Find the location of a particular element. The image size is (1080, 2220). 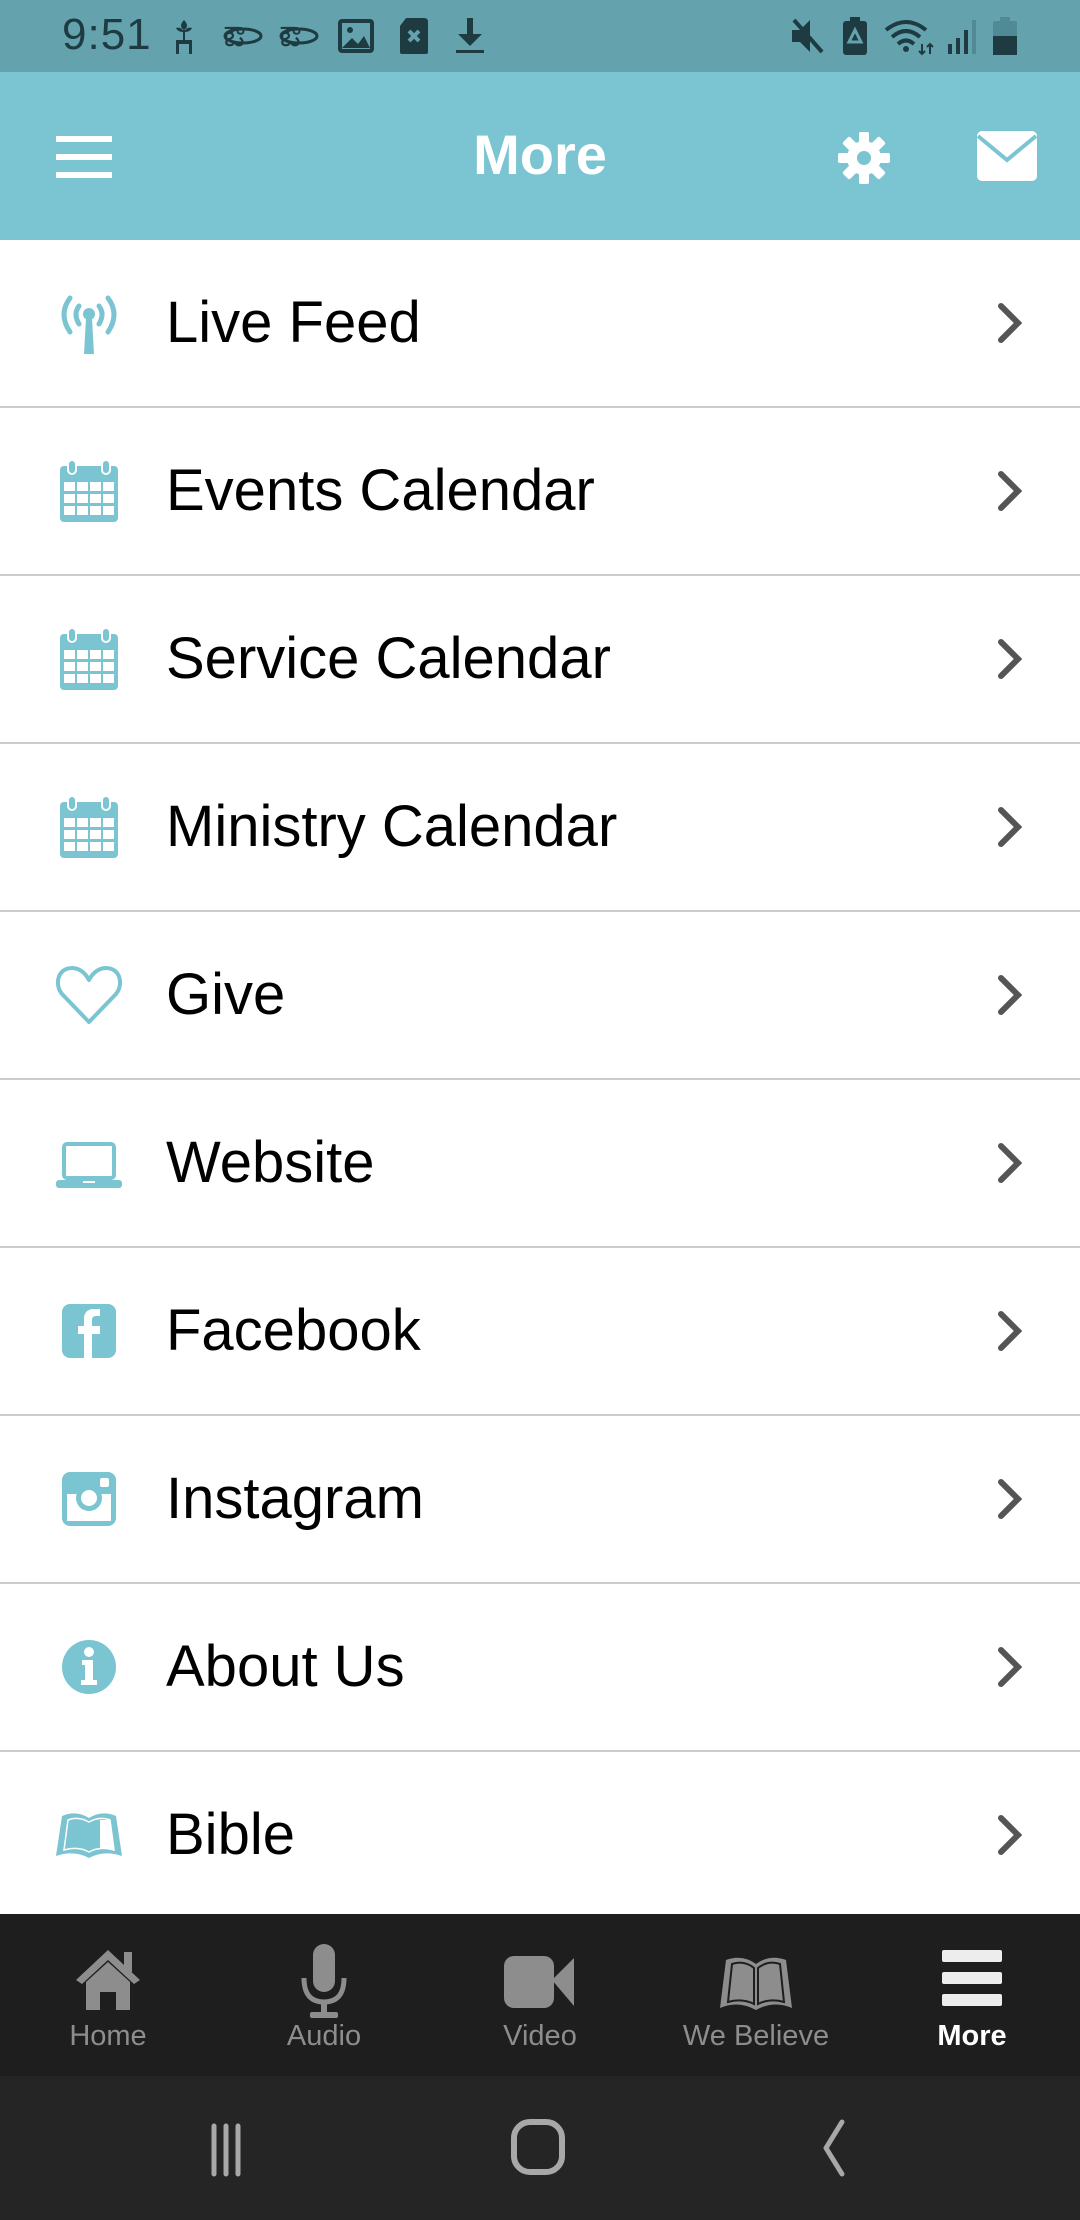

microphone-icon is located at coordinates (324, 1981).